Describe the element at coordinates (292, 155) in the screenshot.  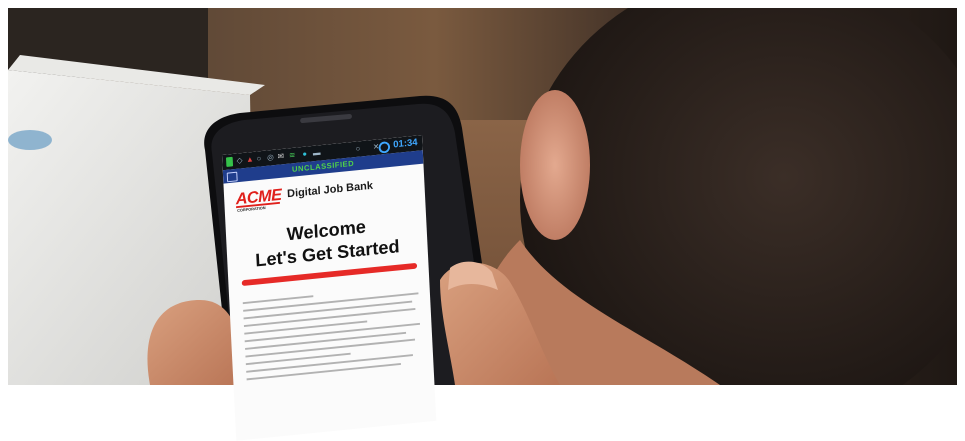
I see `notification-icon: ≋` at that location.